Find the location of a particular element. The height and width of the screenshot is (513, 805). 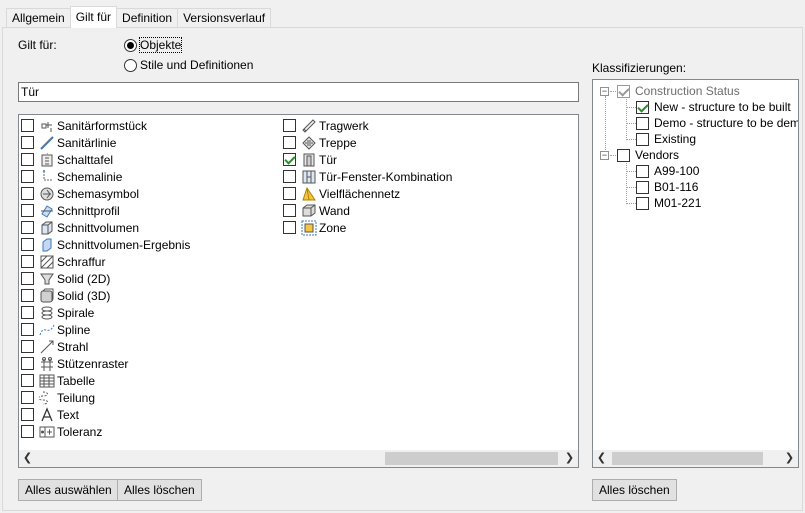

checkbox-new is located at coordinates (642, 107).